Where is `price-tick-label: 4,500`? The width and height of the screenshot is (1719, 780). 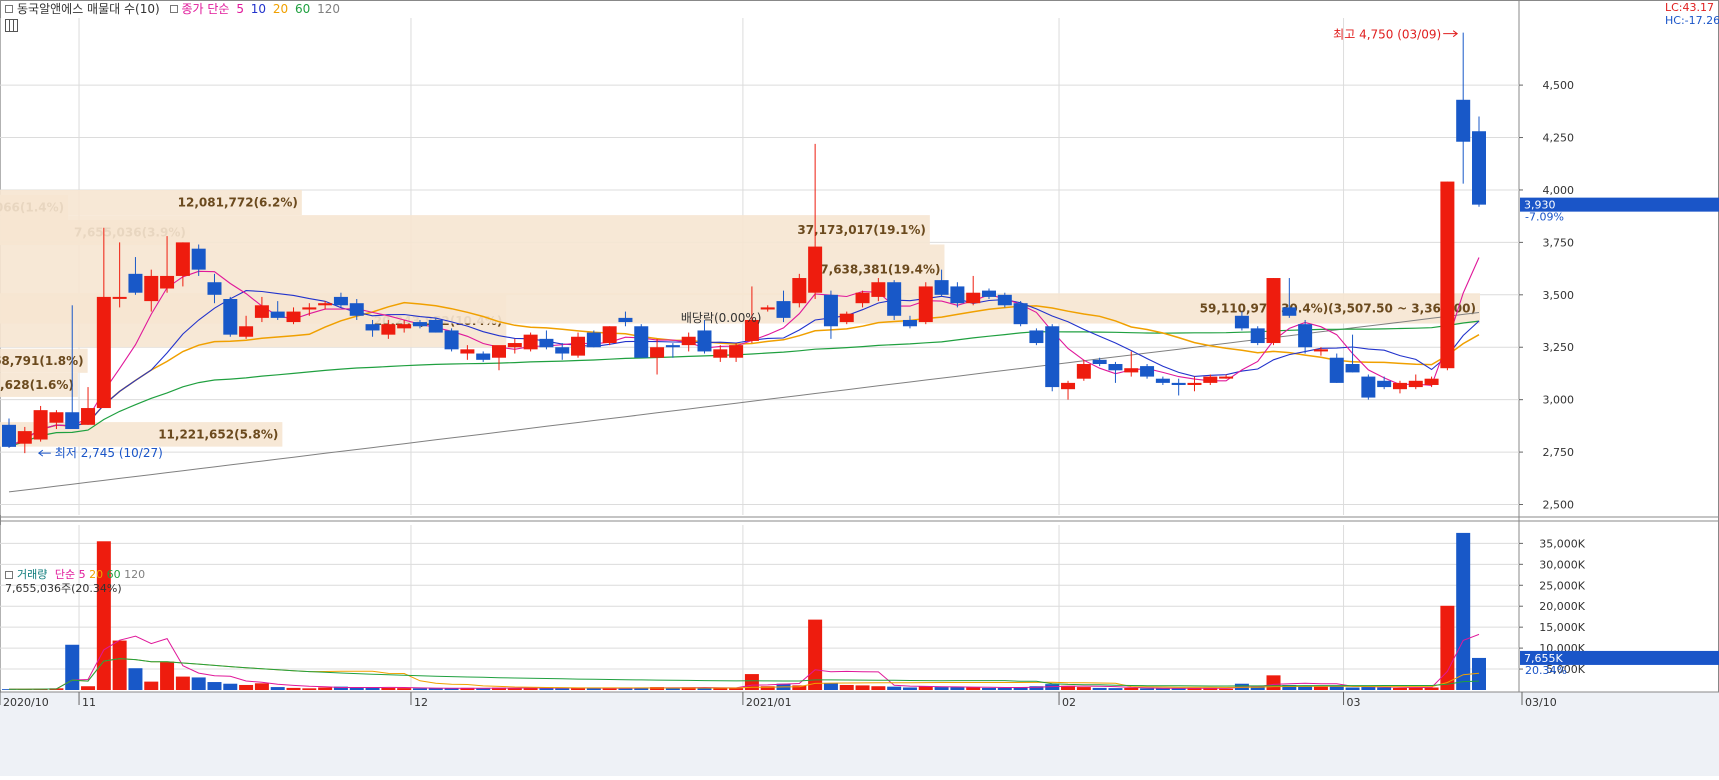 price-tick-label: 4,500 is located at coordinates (1559, 85).